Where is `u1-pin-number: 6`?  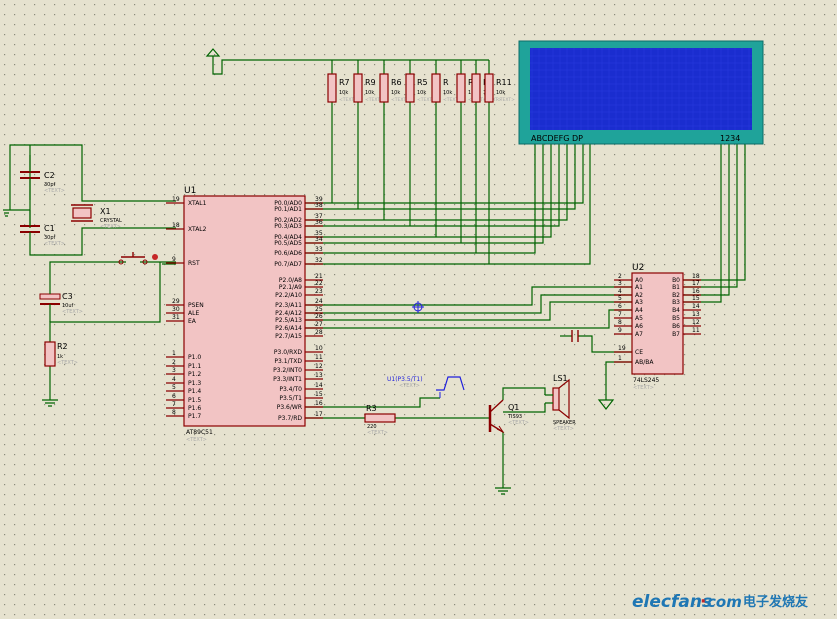 u1-pin-number: 6 is located at coordinates (174, 396).